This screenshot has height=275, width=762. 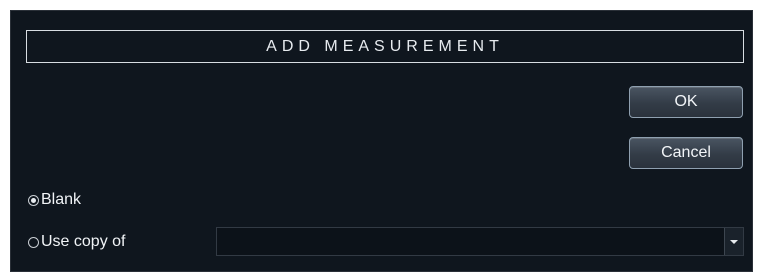 I want to click on ok-button-label: OK, so click(x=686, y=101).